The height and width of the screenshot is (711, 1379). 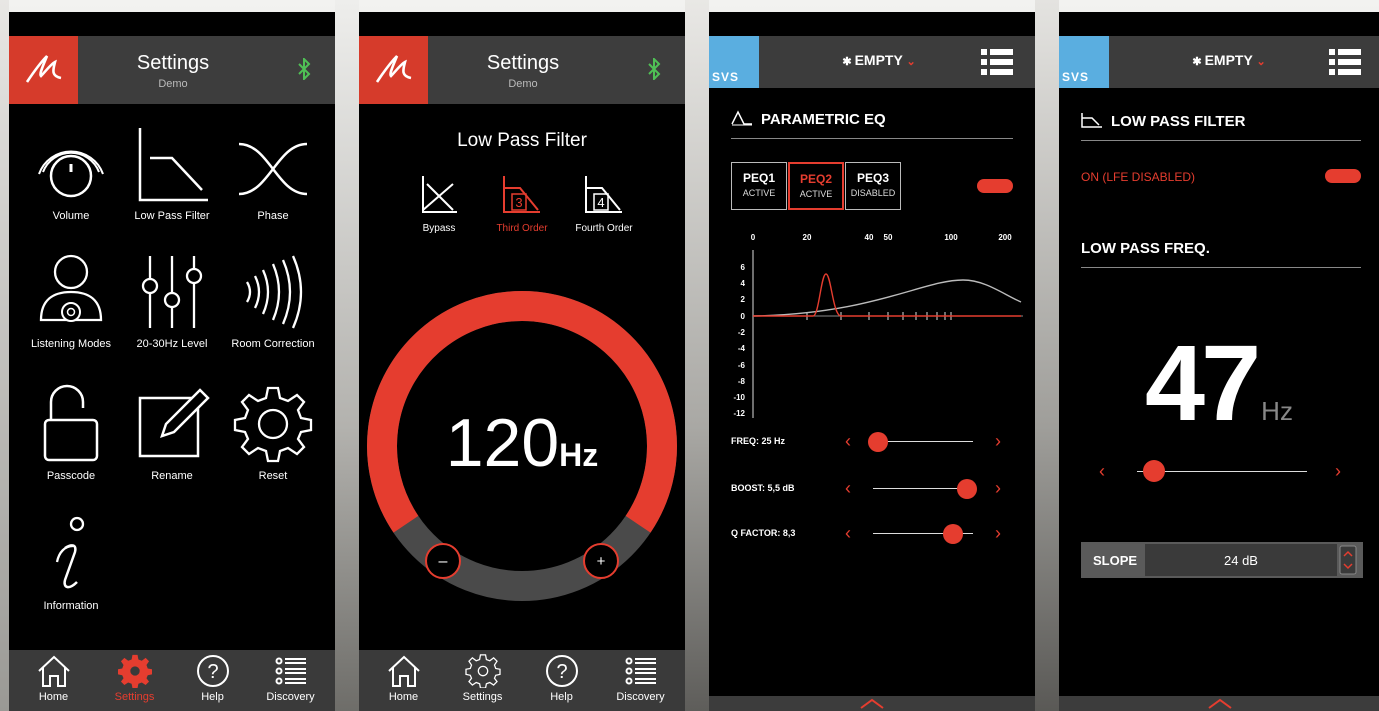 What do you see at coordinates (273, 476) in the screenshot?
I see `grid-label: Reset` at bounding box center [273, 476].